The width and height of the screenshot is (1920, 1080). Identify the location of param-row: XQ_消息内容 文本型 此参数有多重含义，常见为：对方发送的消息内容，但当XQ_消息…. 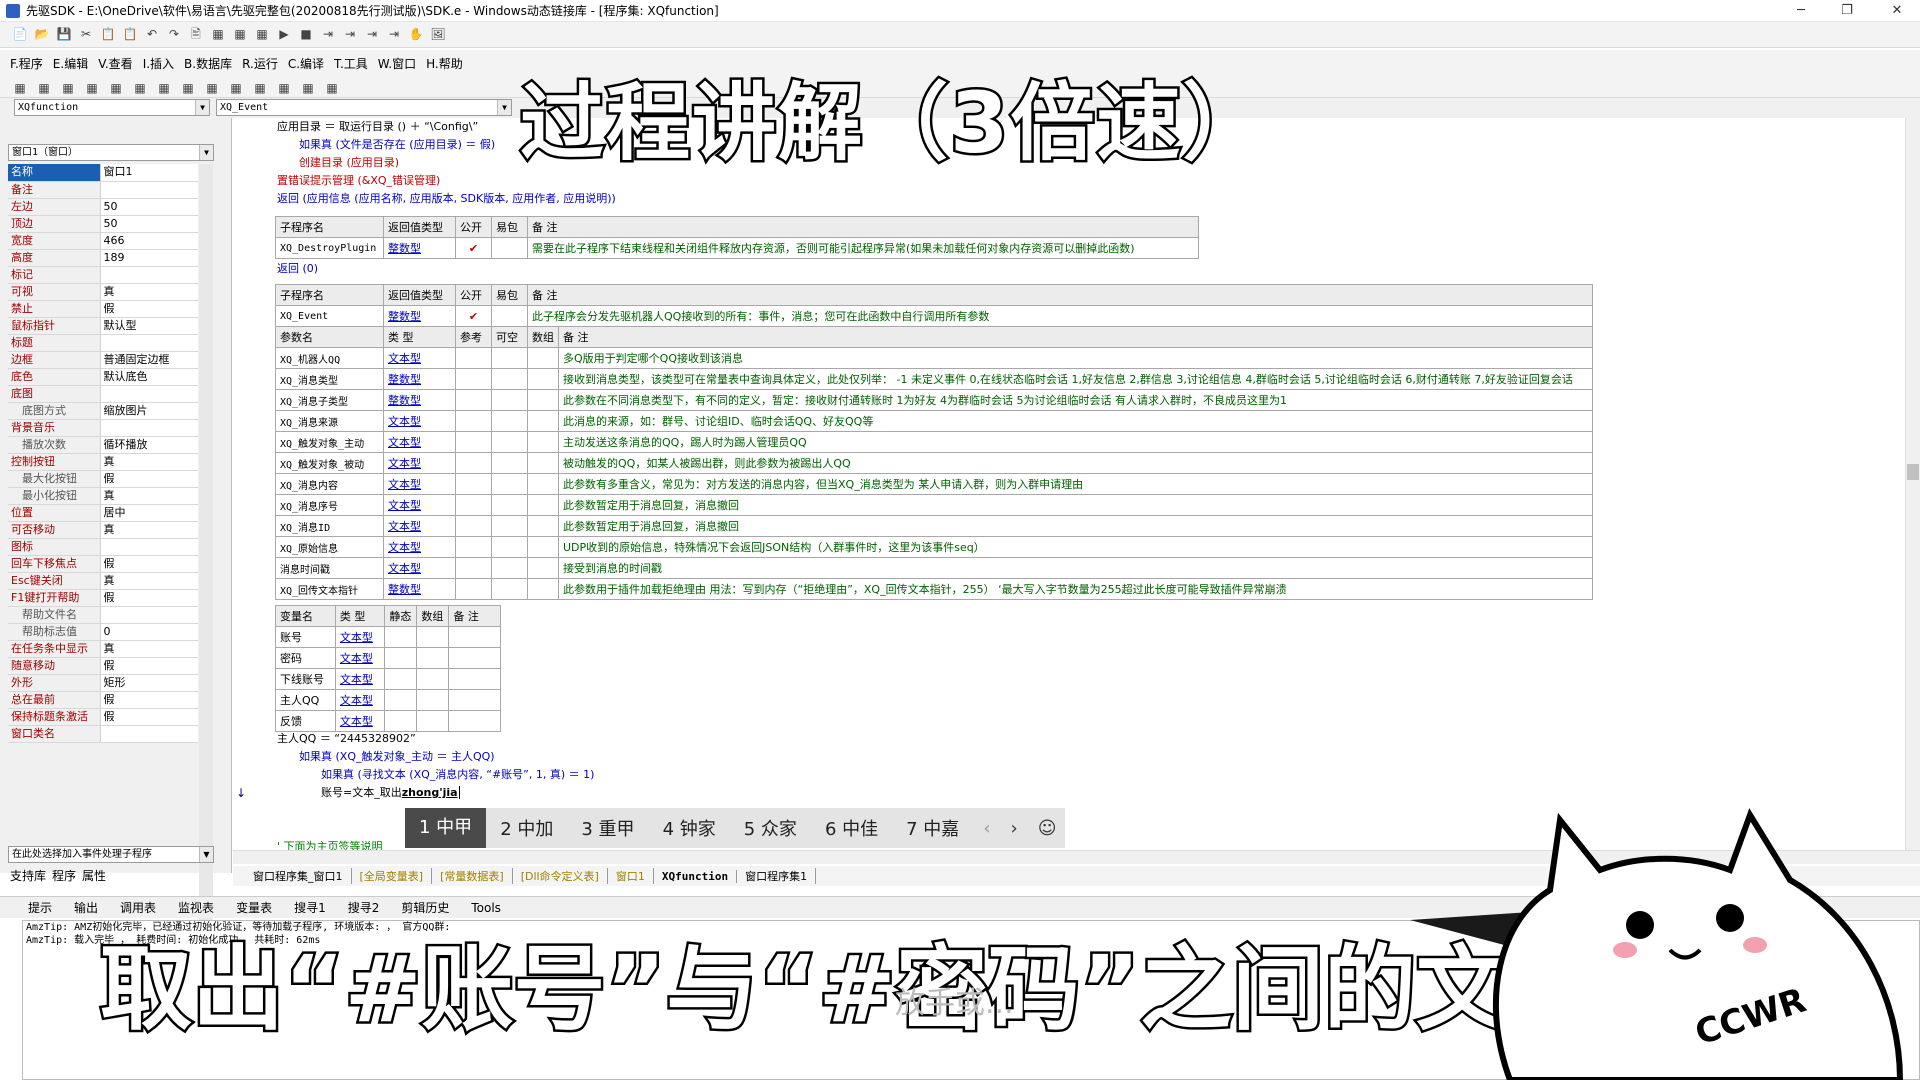
(934, 484).